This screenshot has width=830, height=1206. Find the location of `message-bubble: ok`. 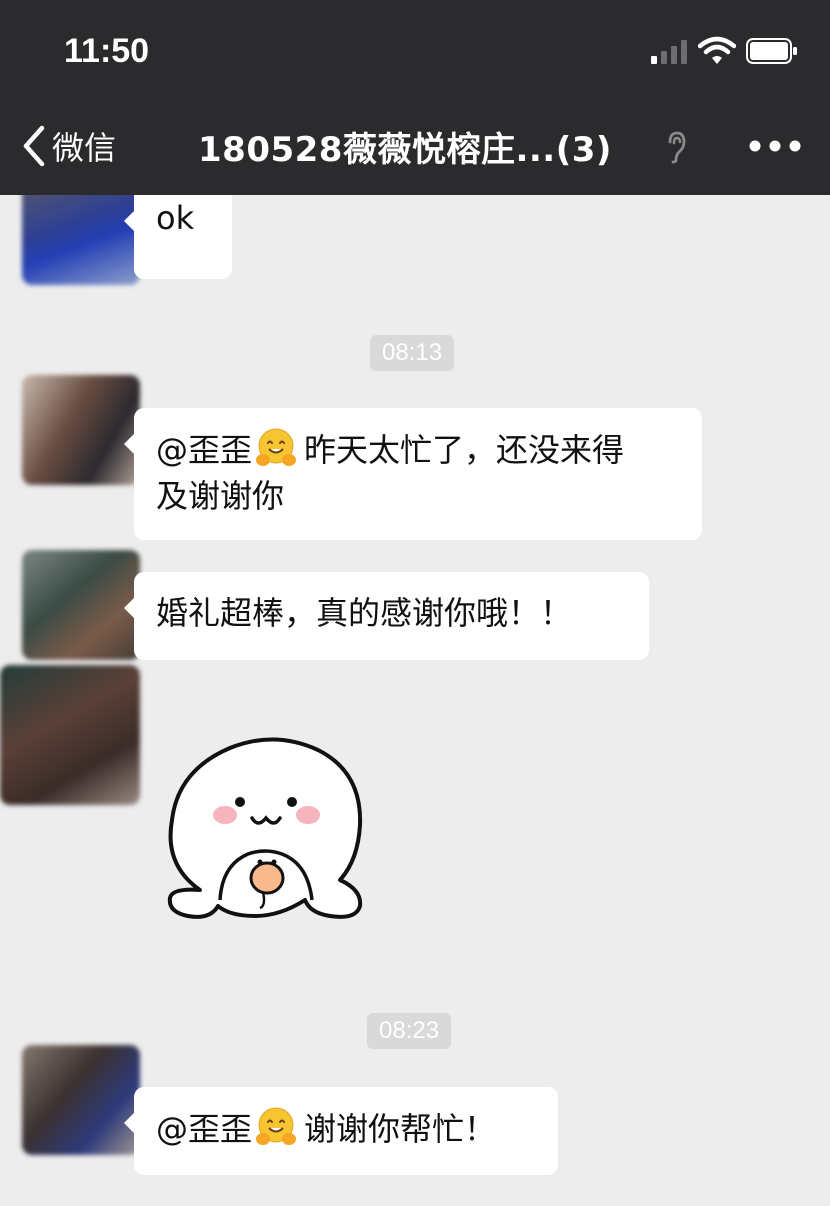

message-bubble: ok is located at coordinates (178, 237).